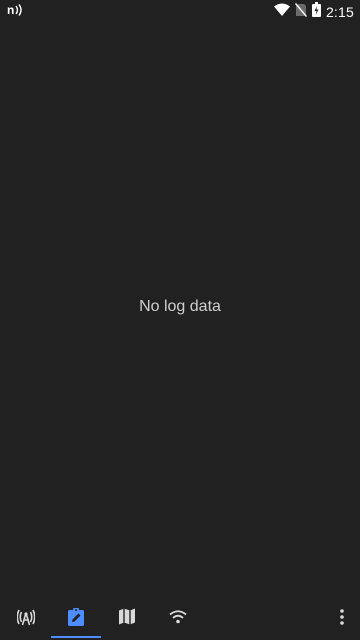 This screenshot has height=640, width=360. I want to click on cell-tower-icon, so click(26, 619).